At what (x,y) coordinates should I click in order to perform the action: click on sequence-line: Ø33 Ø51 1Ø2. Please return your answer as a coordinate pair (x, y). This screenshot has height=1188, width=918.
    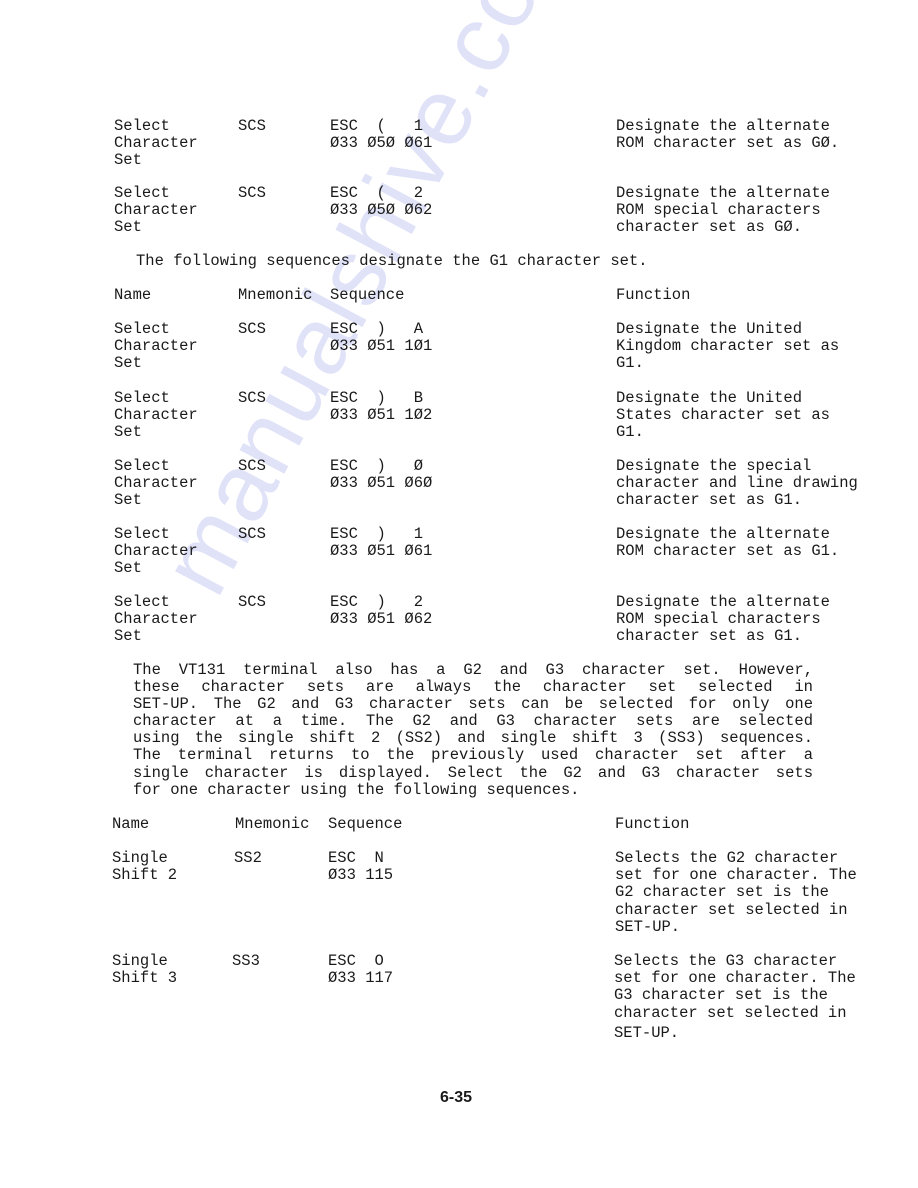
    Looking at the image, I should click on (381, 415).